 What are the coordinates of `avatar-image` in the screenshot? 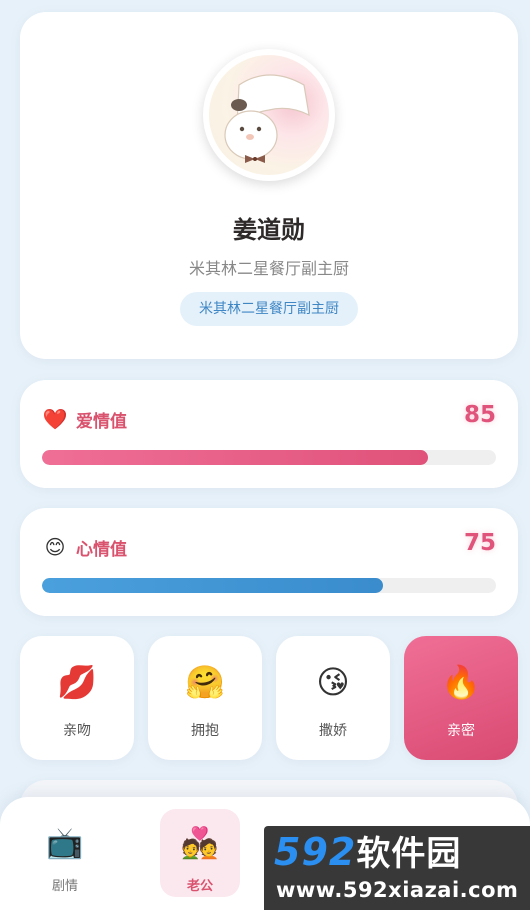 It's located at (269, 115).